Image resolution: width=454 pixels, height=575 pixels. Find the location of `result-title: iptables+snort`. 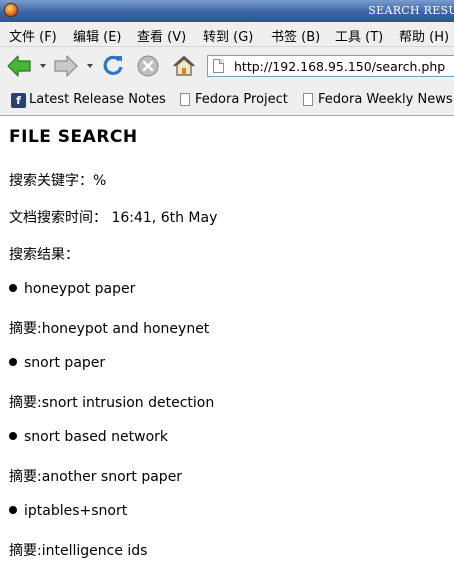

result-title: iptables+snort is located at coordinates (76, 511).